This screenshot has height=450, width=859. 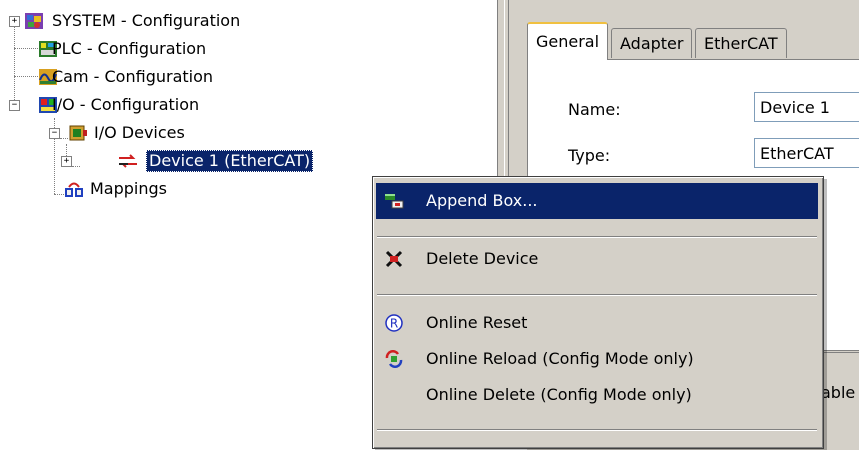 What do you see at coordinates (126, 104) in the screenshot?
I see `tree-item-label: I/O - Configuration` at bounding box center [126, 104].